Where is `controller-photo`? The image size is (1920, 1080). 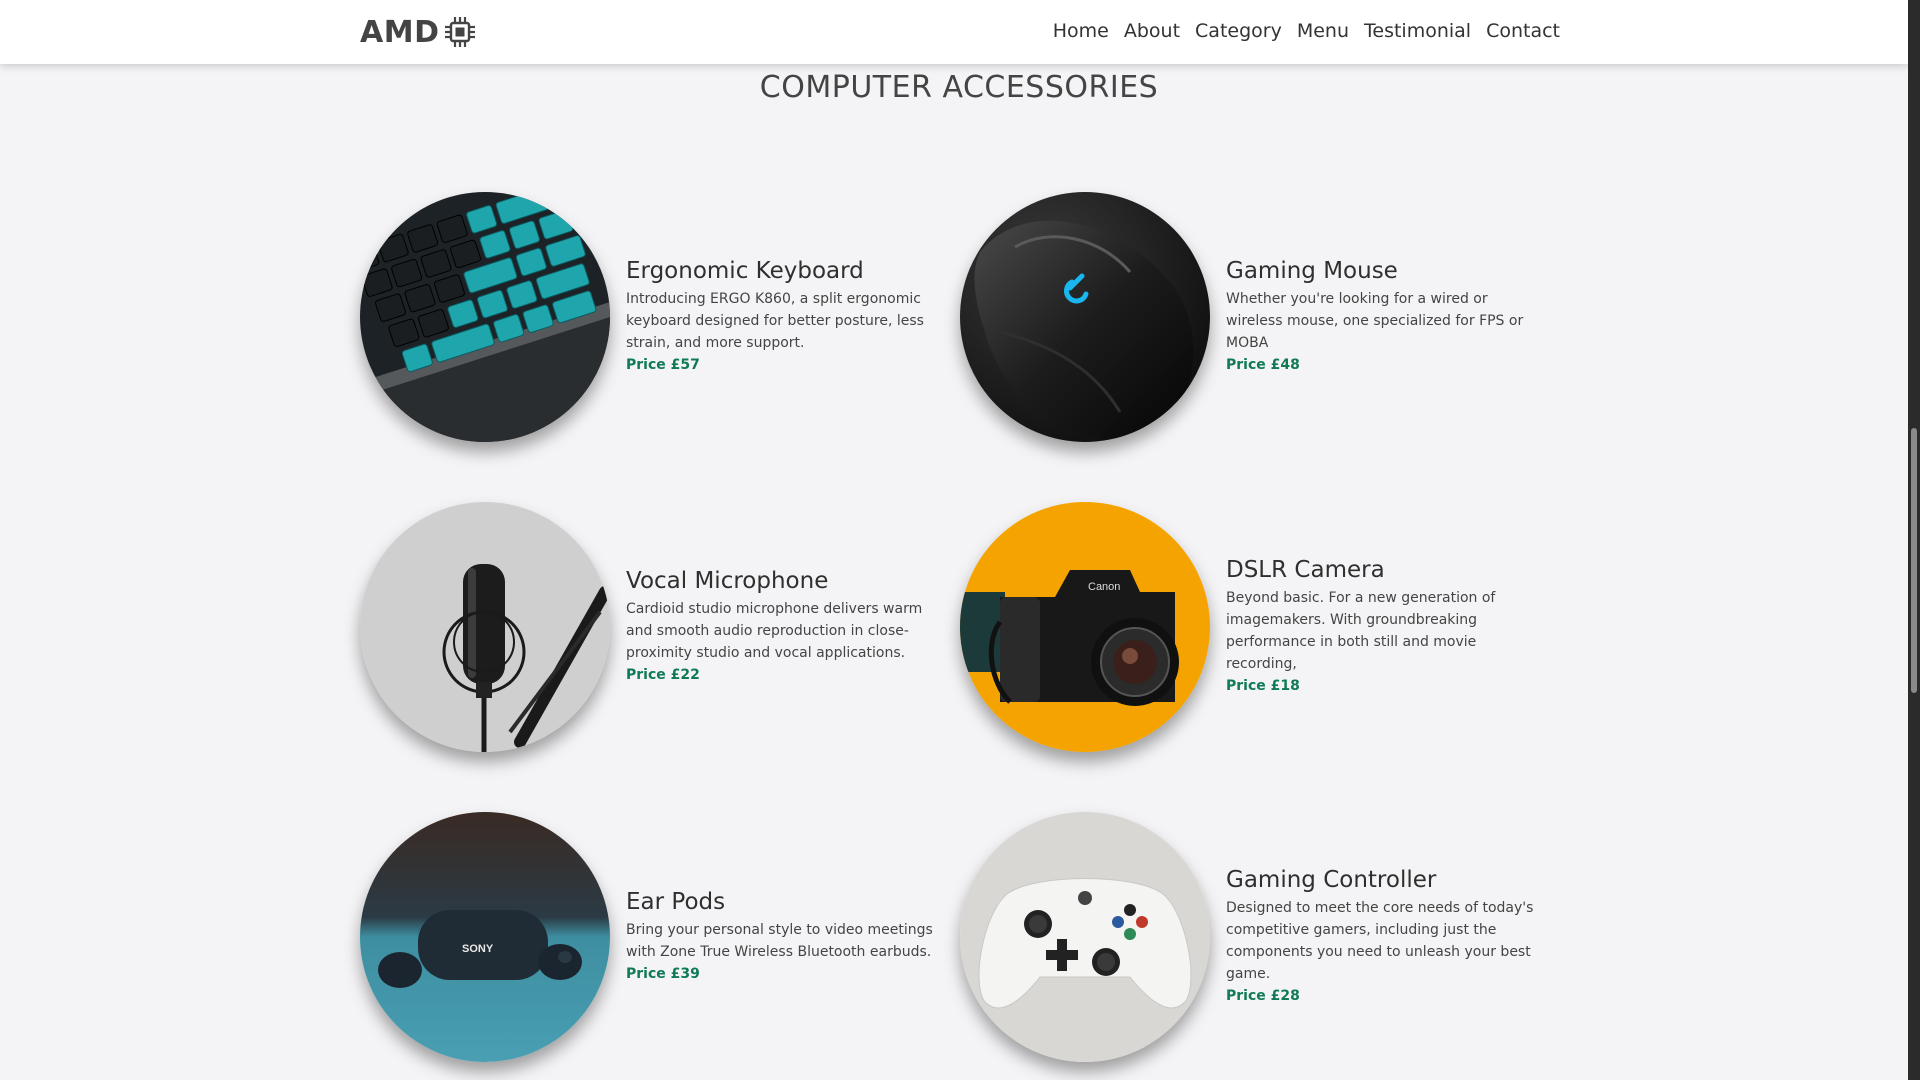 controller-photo is located at coordinates (1085, 937).